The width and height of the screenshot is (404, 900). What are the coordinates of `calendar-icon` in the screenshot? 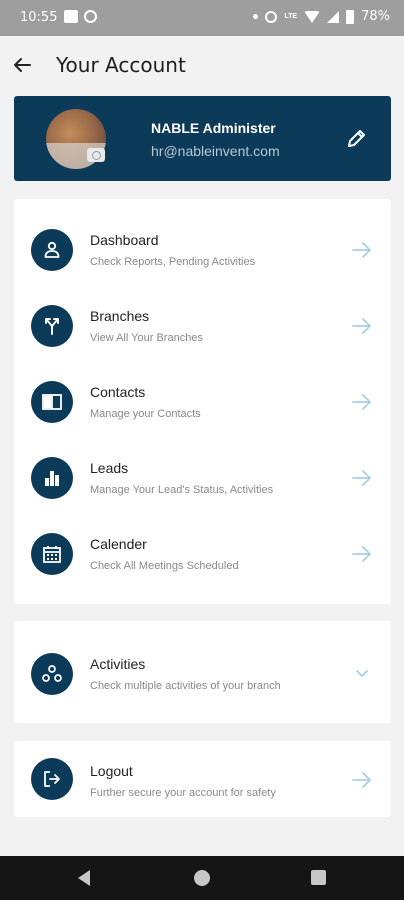 It's located at (52, 554).